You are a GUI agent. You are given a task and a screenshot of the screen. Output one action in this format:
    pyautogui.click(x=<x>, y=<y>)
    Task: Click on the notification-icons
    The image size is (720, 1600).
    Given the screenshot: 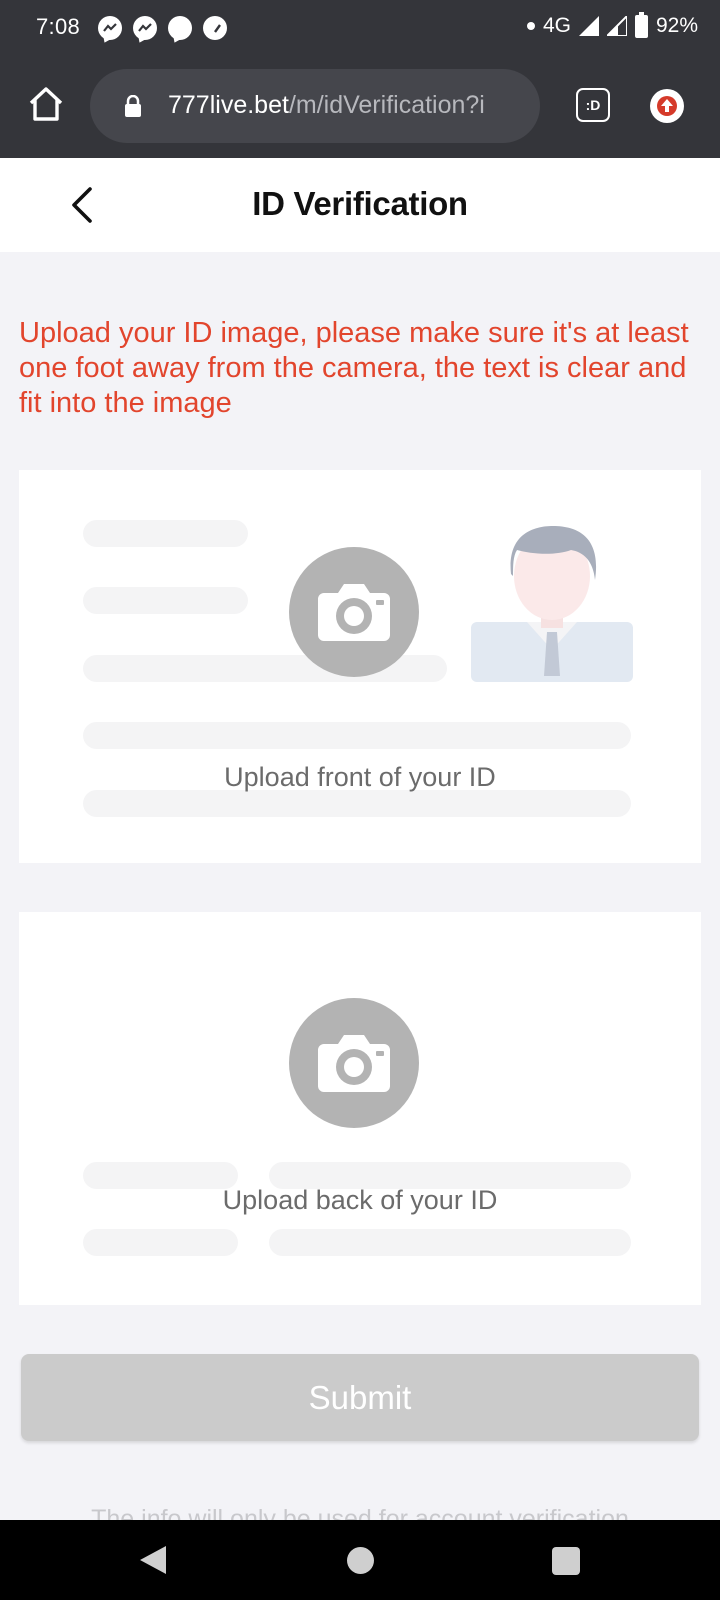 What is the action you would take?
    pyautogui.click(x=162, y=28)
    